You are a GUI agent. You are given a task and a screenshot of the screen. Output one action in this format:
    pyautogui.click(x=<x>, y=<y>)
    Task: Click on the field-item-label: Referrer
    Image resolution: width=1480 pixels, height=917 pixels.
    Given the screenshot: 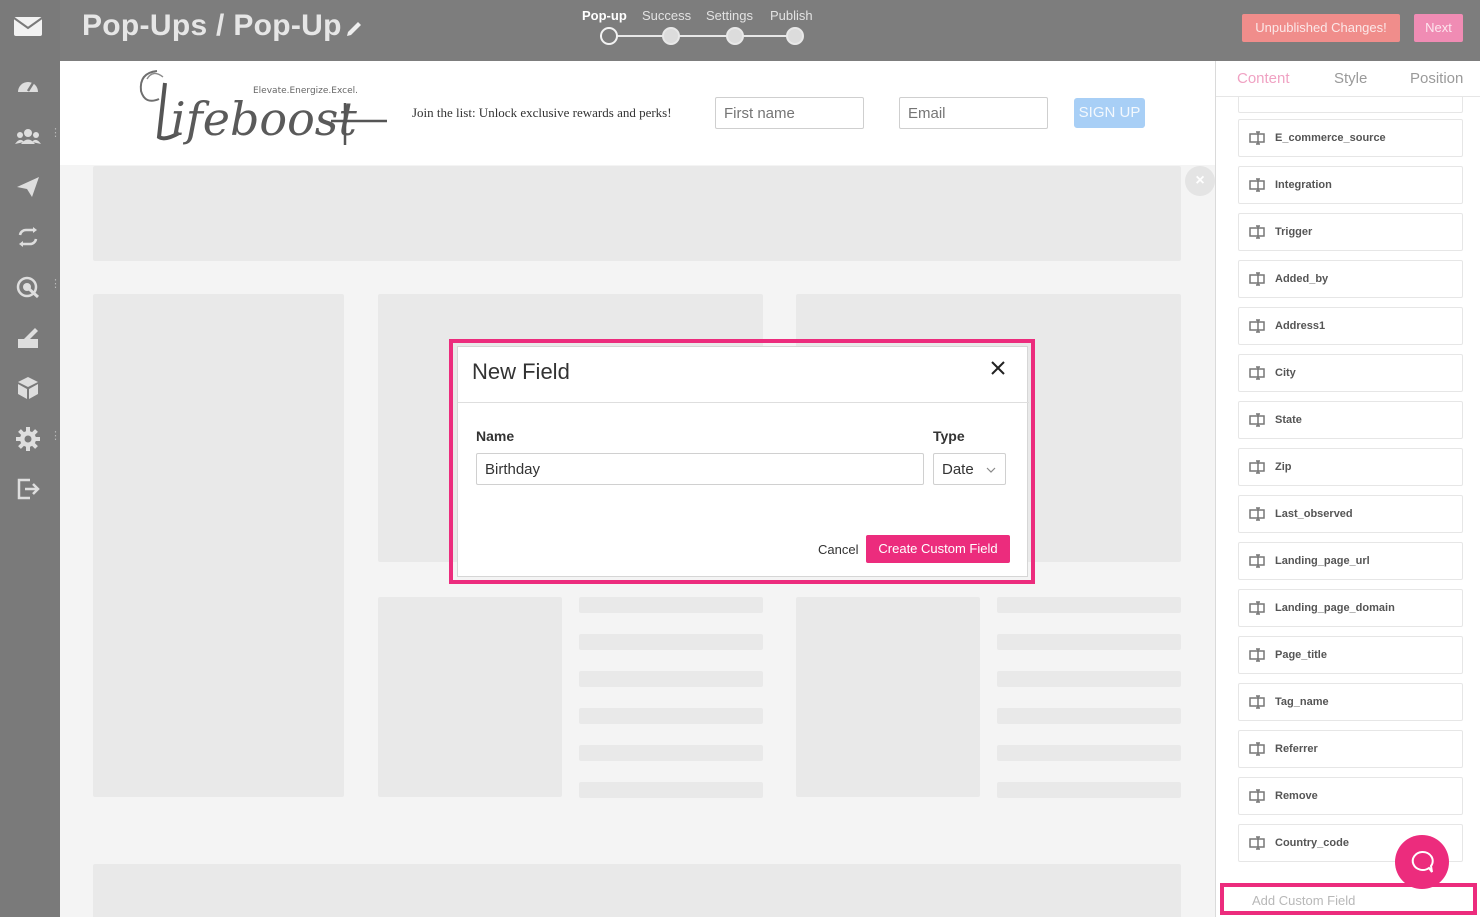 What is the action you would take?
    pyautogui.click(x=1296, y=749)
    